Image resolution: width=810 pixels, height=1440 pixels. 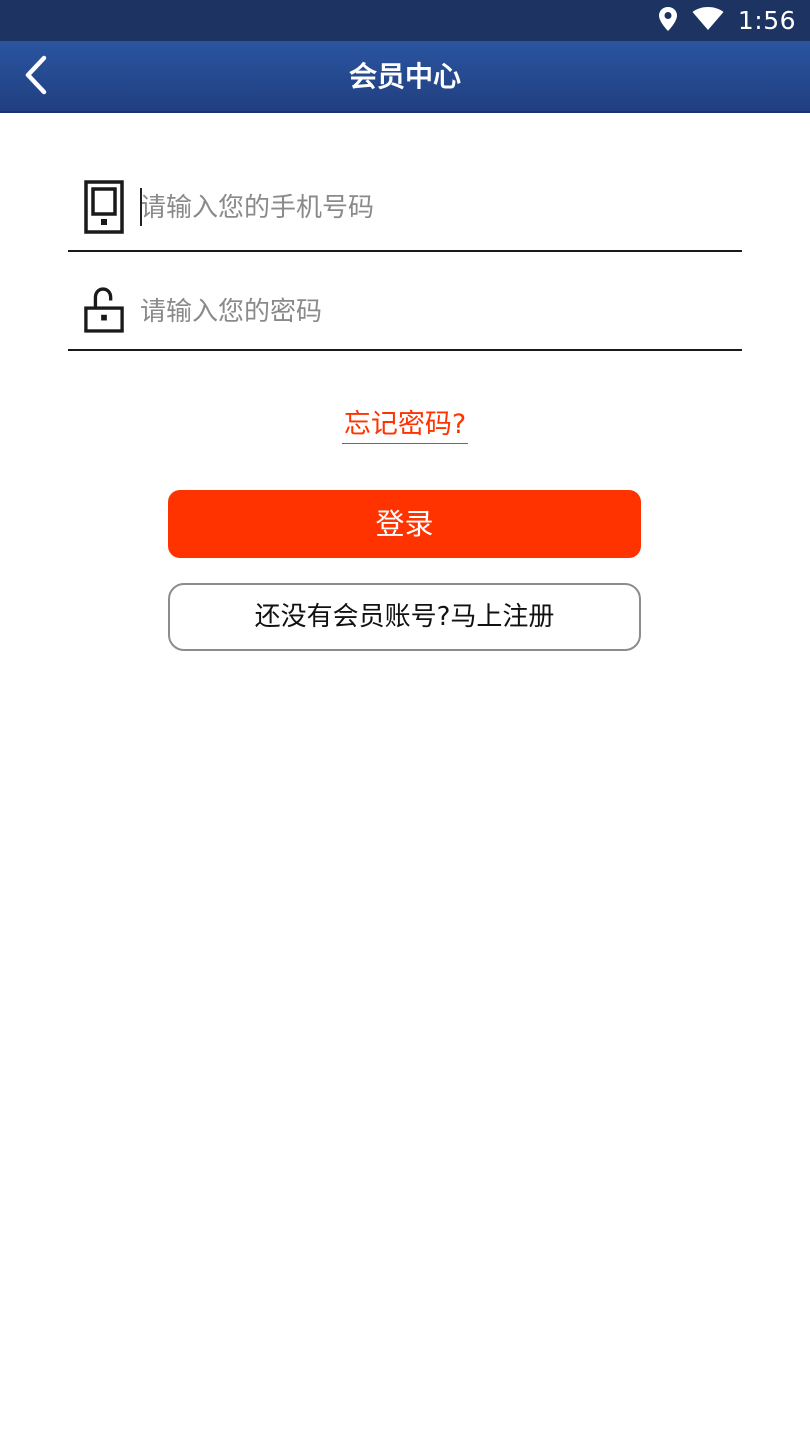 What do you see at coordinates (436, 312) in the screenshot?
I see `password-input` at bounding box center [436, 312].